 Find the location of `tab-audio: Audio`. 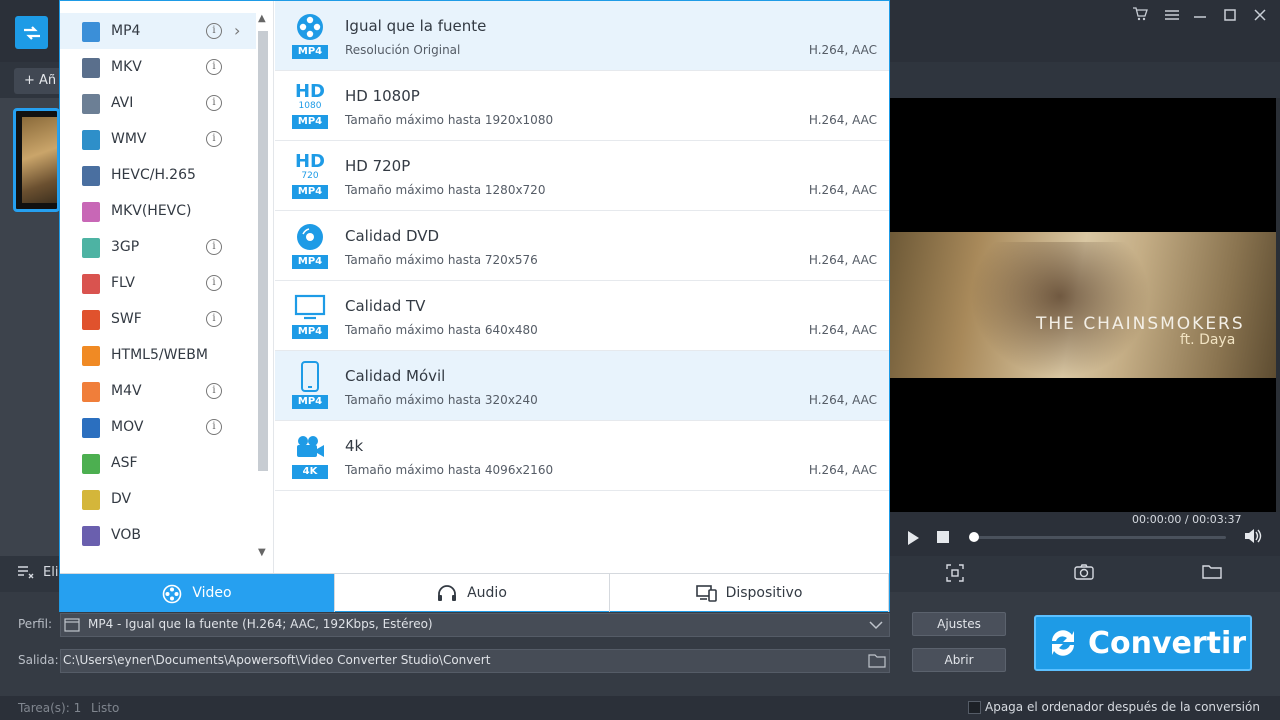

tab-audio: Audio is located at coordinates (472, 593).